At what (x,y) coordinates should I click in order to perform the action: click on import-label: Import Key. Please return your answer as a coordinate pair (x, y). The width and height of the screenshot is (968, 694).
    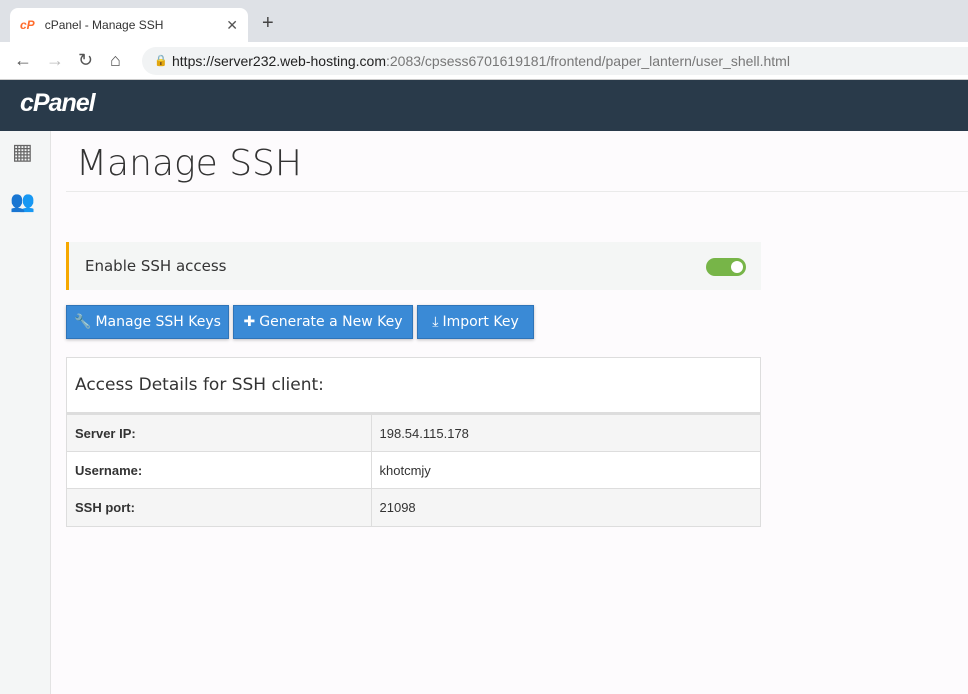
    Looking at the image, I should click on (480, 322).